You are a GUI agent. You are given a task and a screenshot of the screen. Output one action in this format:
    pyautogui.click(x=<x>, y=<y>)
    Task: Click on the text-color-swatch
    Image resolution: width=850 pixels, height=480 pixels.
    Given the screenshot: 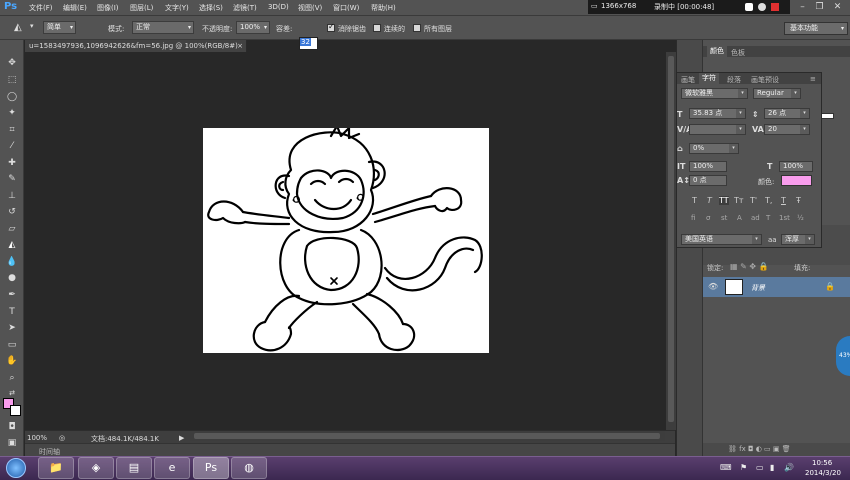 What is the action you would take?
    pyautogui.click(x=796, y=180)
    